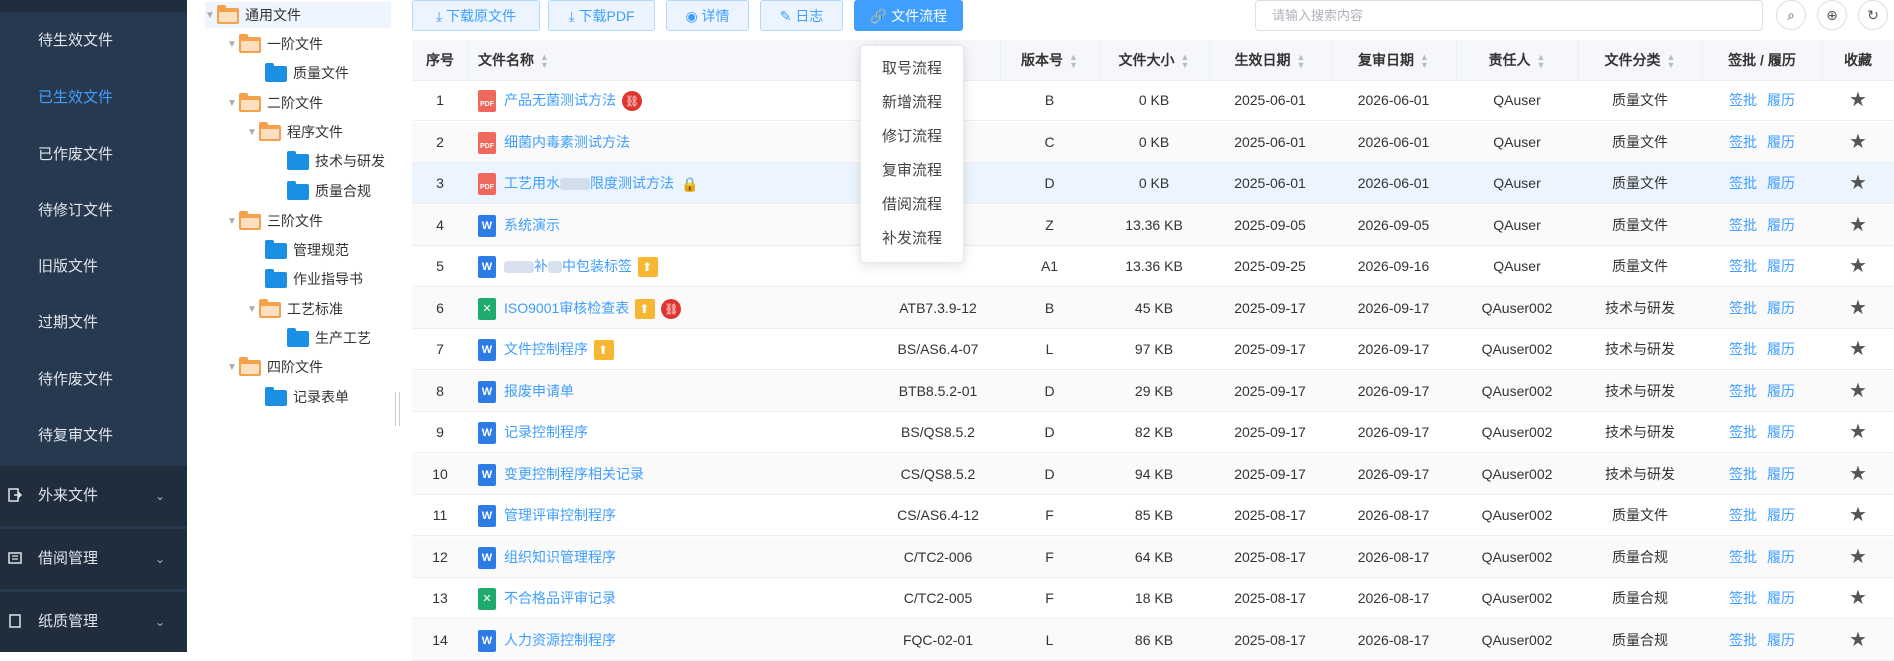 This screenshot has height=661, width=1894. I want to click on tree-node-rnd: 技术与研发, so click(336, 161).